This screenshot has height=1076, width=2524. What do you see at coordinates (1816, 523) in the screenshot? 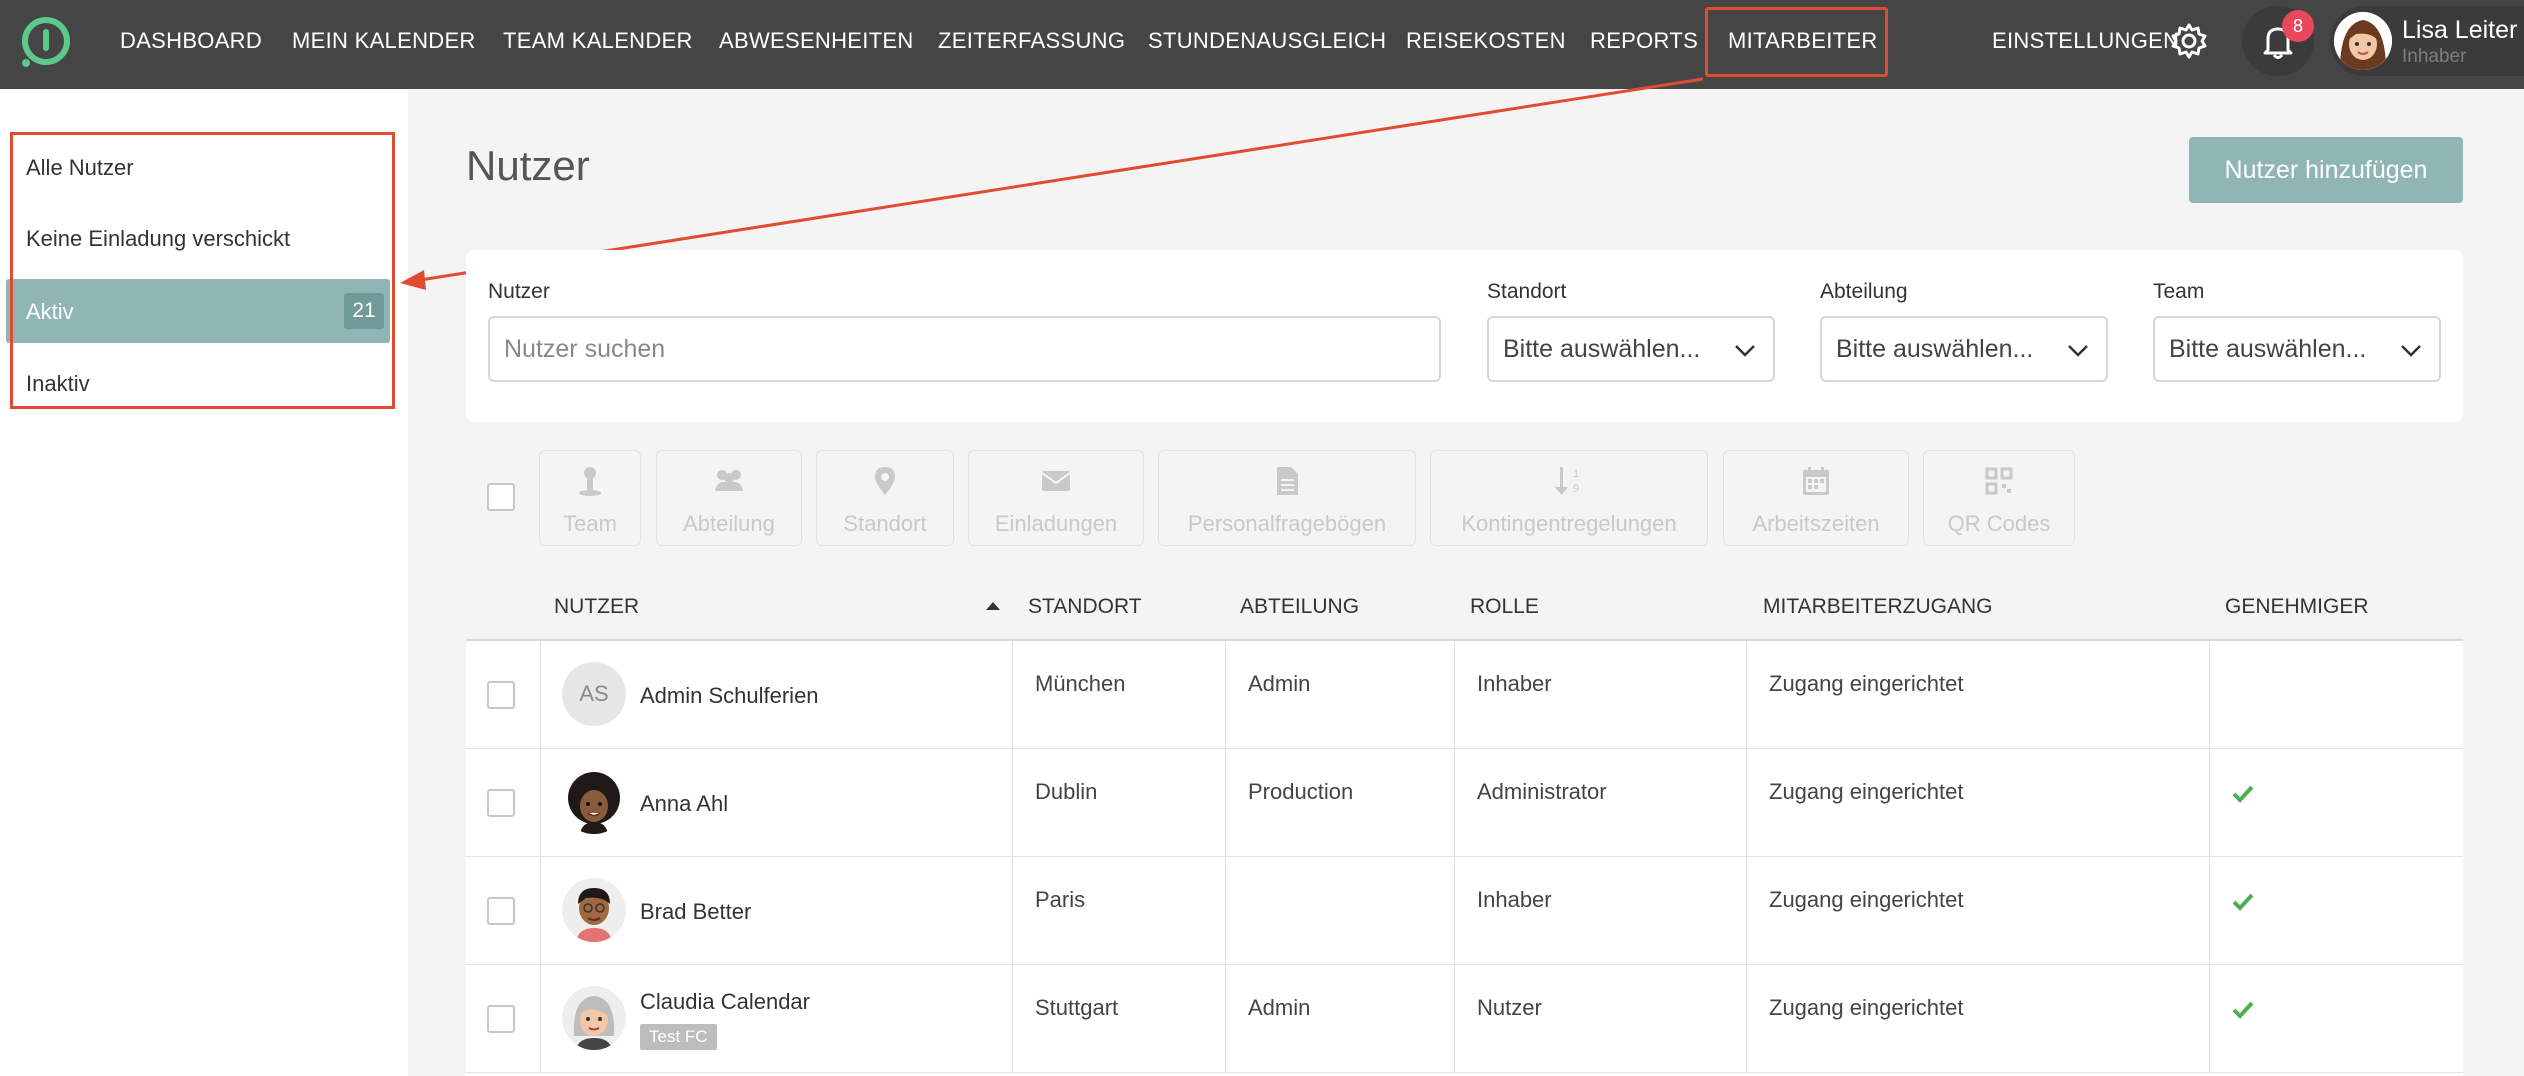
I see `bulk-action-label: Arbeitszeiten` at bounding box center [1816, 523].